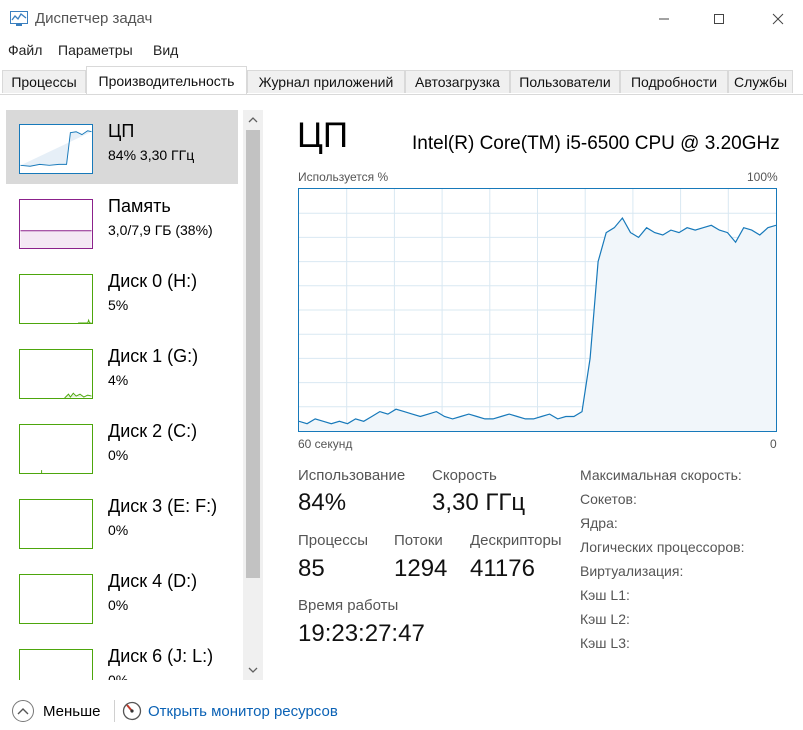 This screenshot has height=730, width=803. Describe the element at coordinates (773, 444) in the screenshot. I see `graph-time-right: 0` at that location.